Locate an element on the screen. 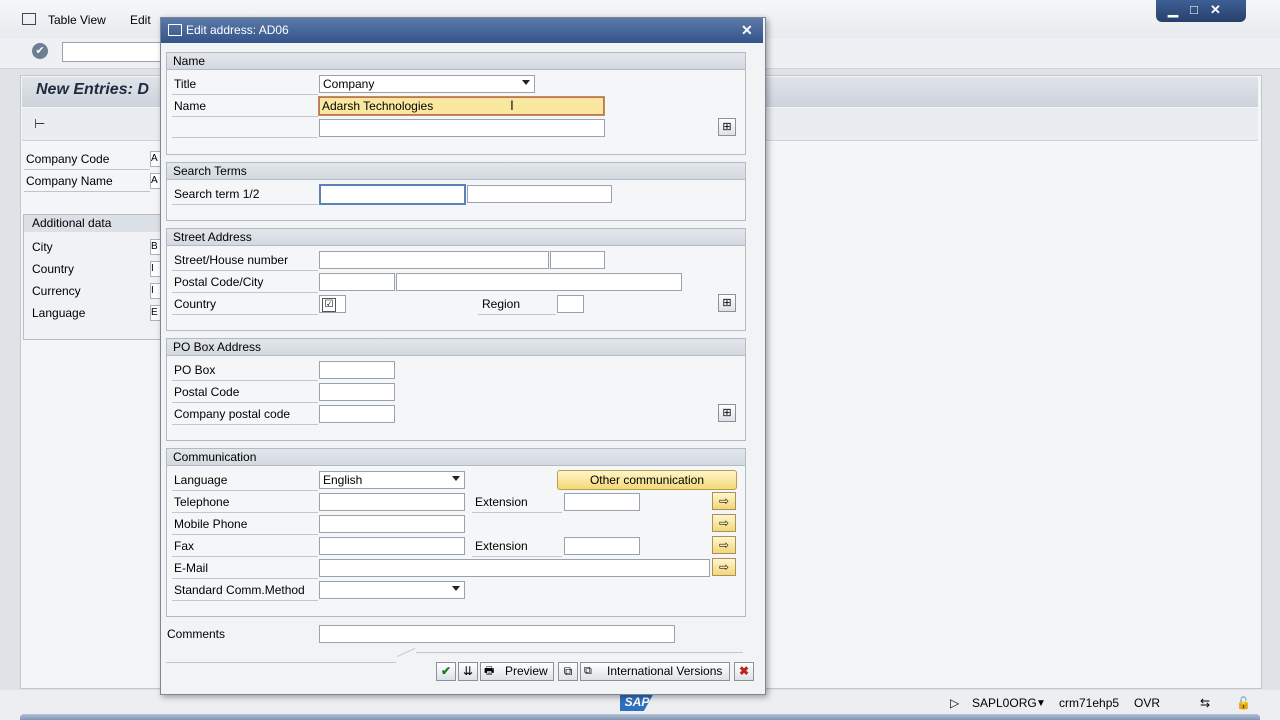 The width and height of the screenshot is (1280, 720). other-communication-button: Other communication is located at coordinates (647, 480).